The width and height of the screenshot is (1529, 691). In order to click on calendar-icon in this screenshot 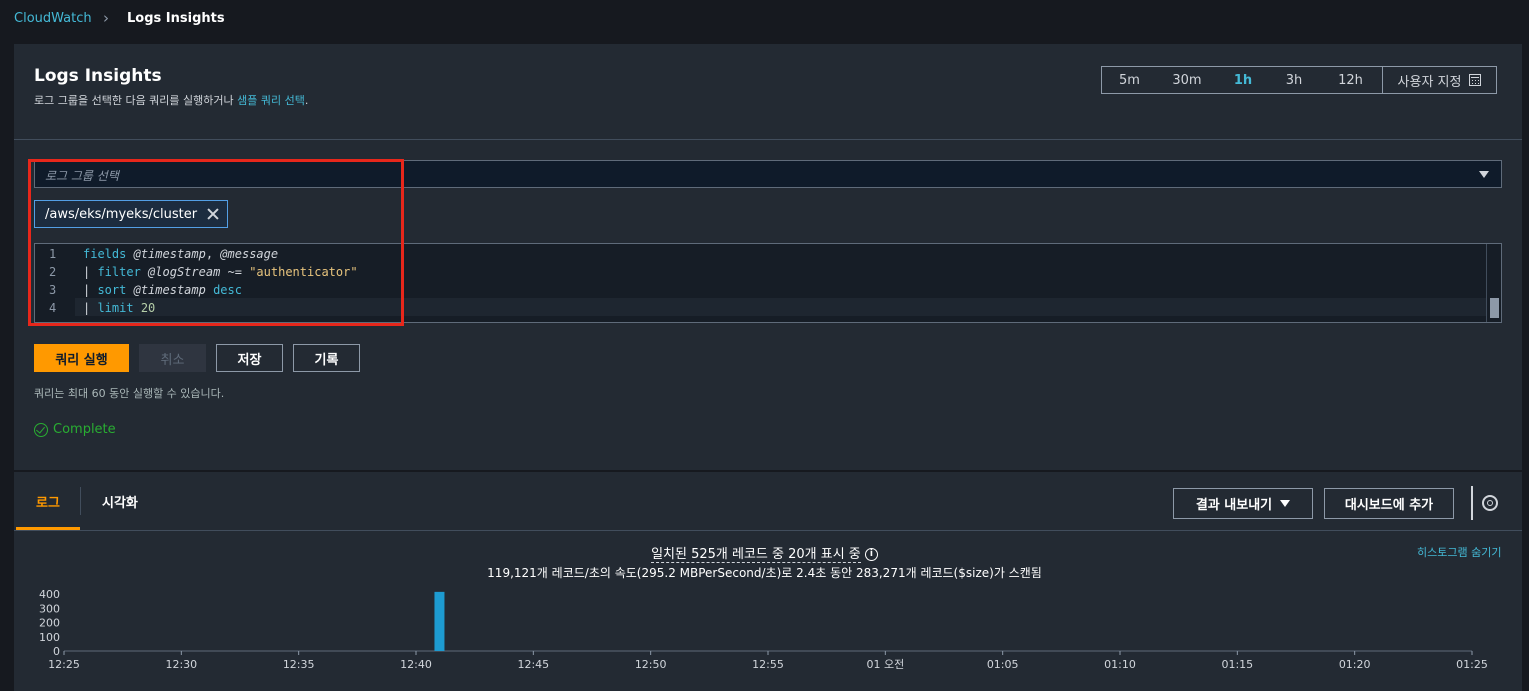, I will do `click(1475, 80)`.